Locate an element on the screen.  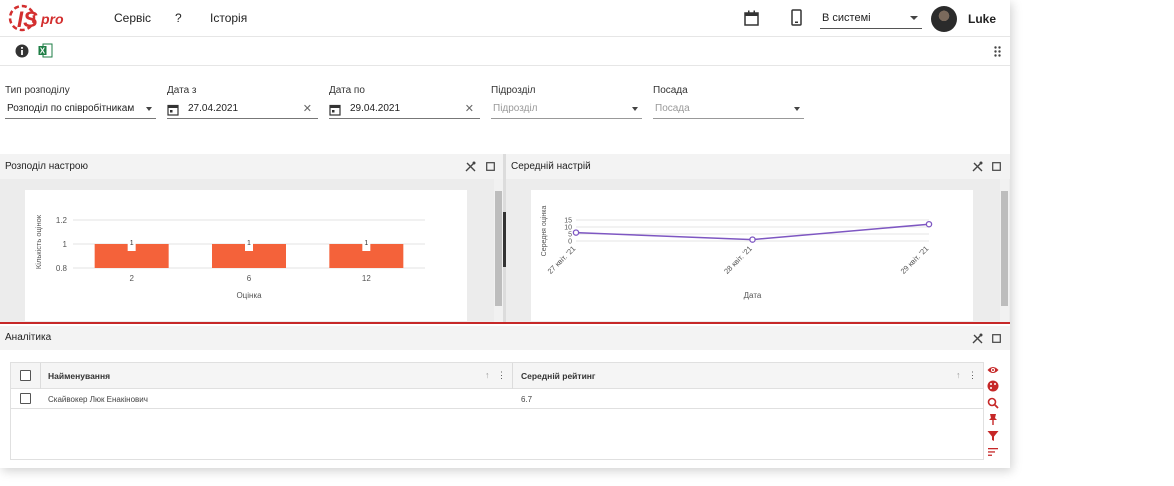
svg-text: X is located at coordinates (43, 51).